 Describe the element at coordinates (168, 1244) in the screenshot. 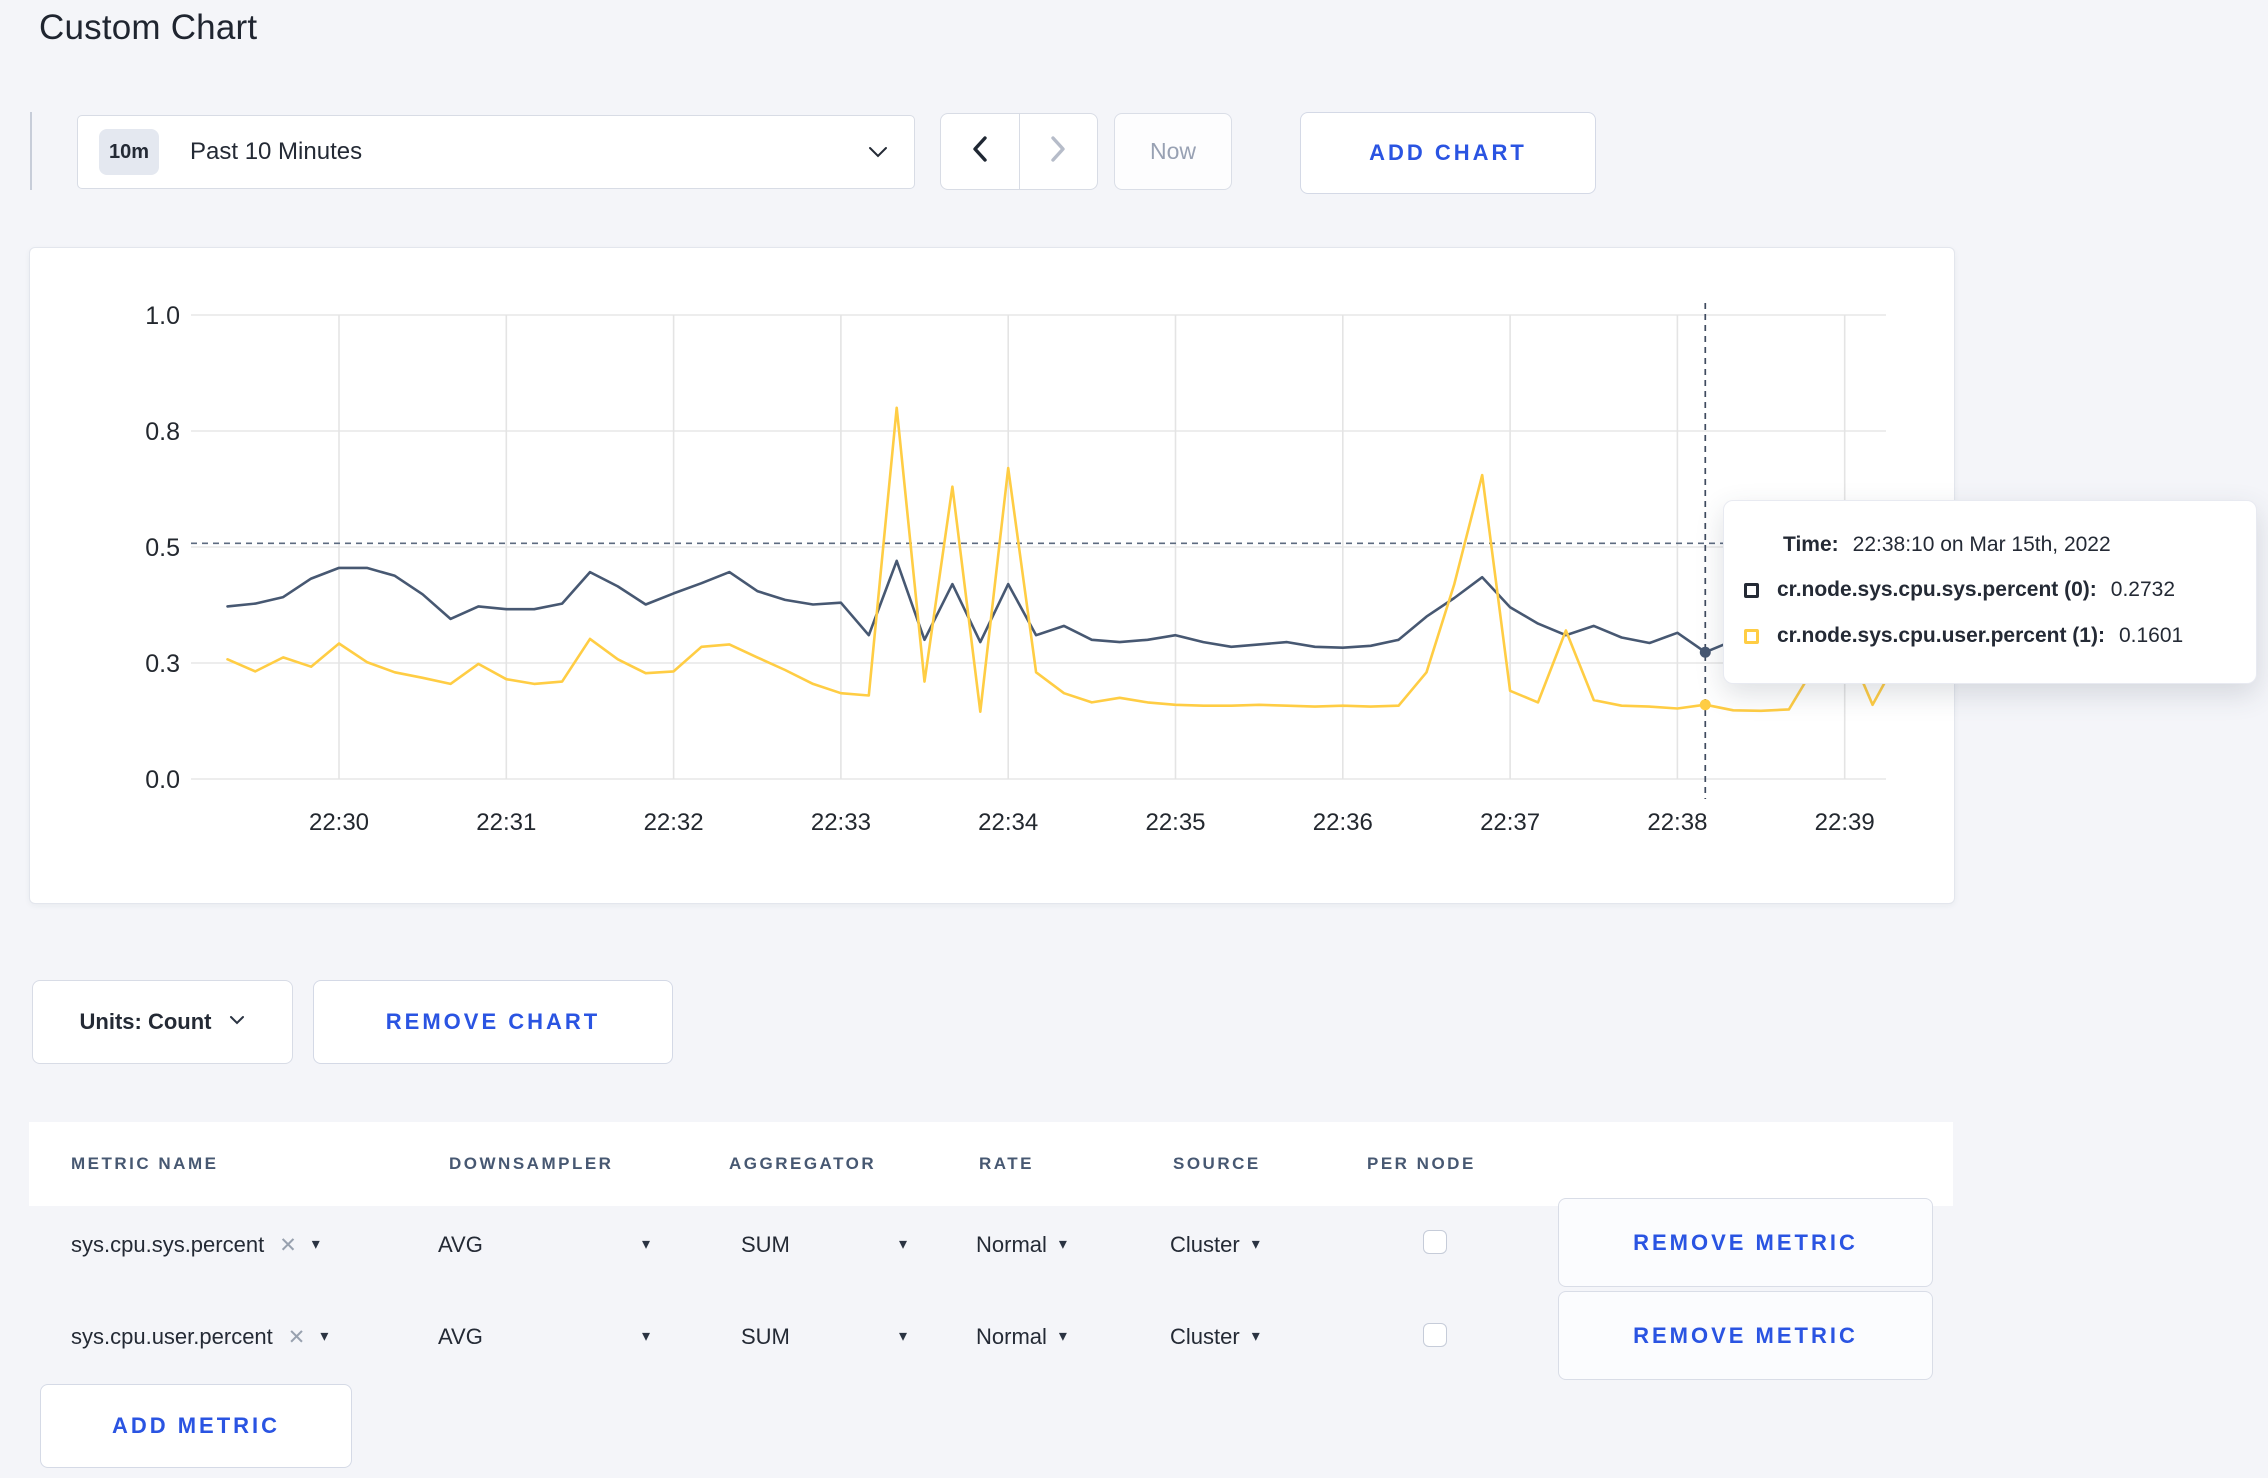

I see `metric-name-value: sys.cpu.sys.percent` at that location.